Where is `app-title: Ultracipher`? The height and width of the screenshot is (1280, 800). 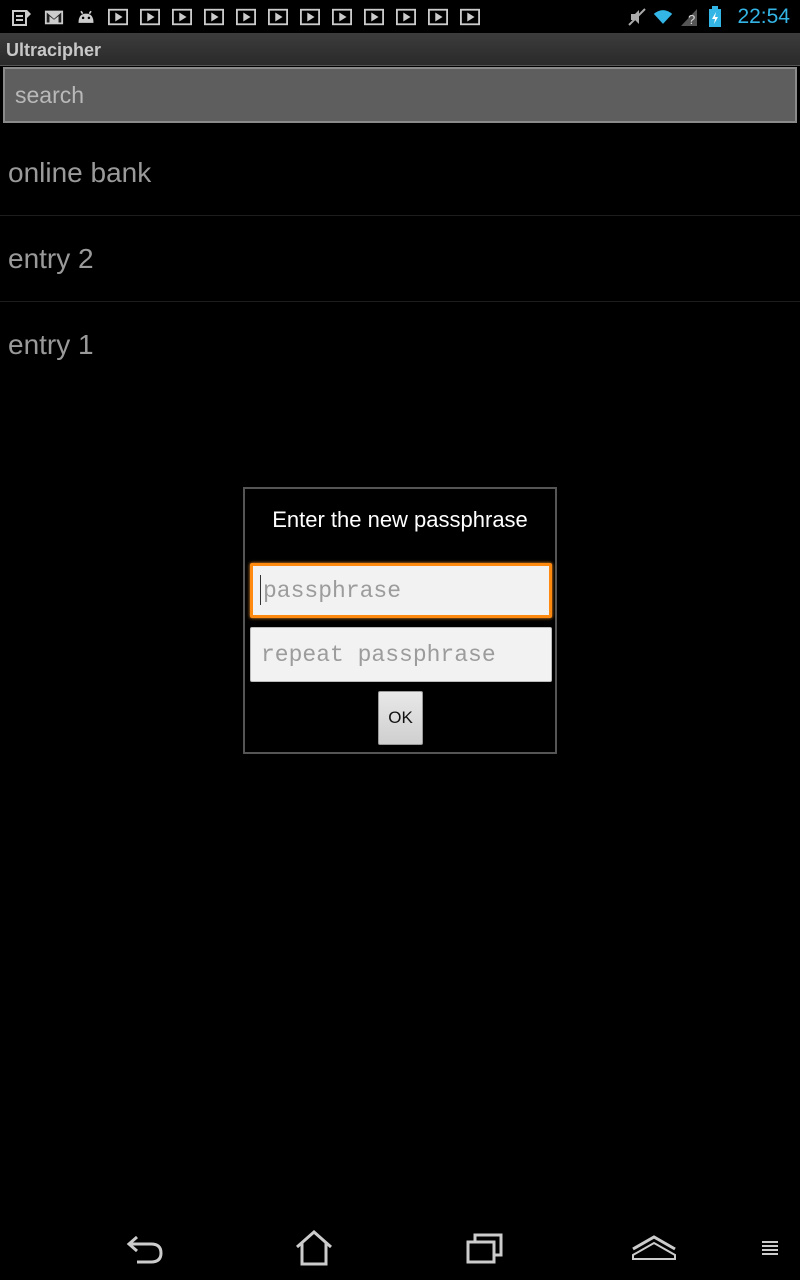
app-title: Ultracipher is located at coordinates (54, 50).